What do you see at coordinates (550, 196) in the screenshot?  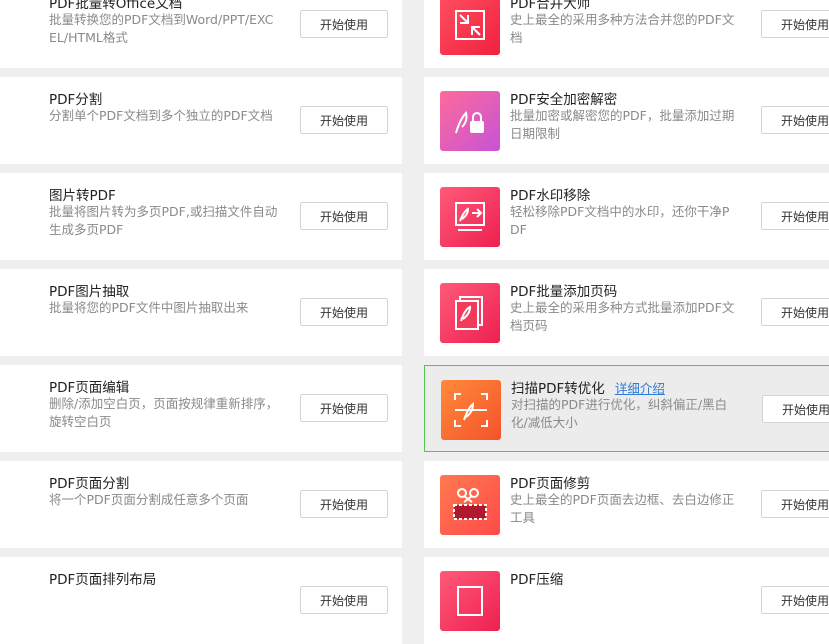 I see `card-title: PDF水印移除` at bounding box center [550, 196].